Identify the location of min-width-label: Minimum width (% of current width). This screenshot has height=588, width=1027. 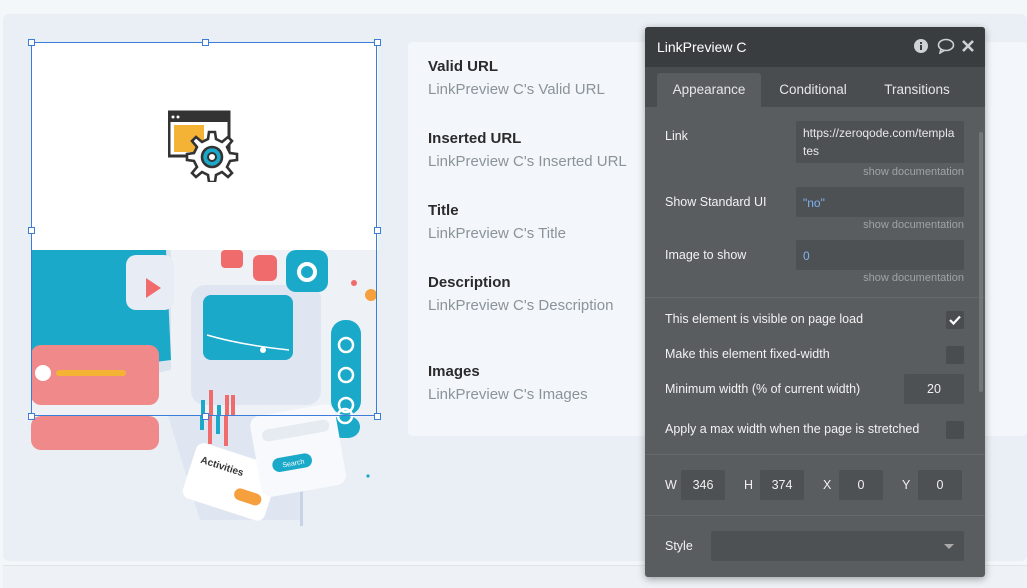
(763, 389).